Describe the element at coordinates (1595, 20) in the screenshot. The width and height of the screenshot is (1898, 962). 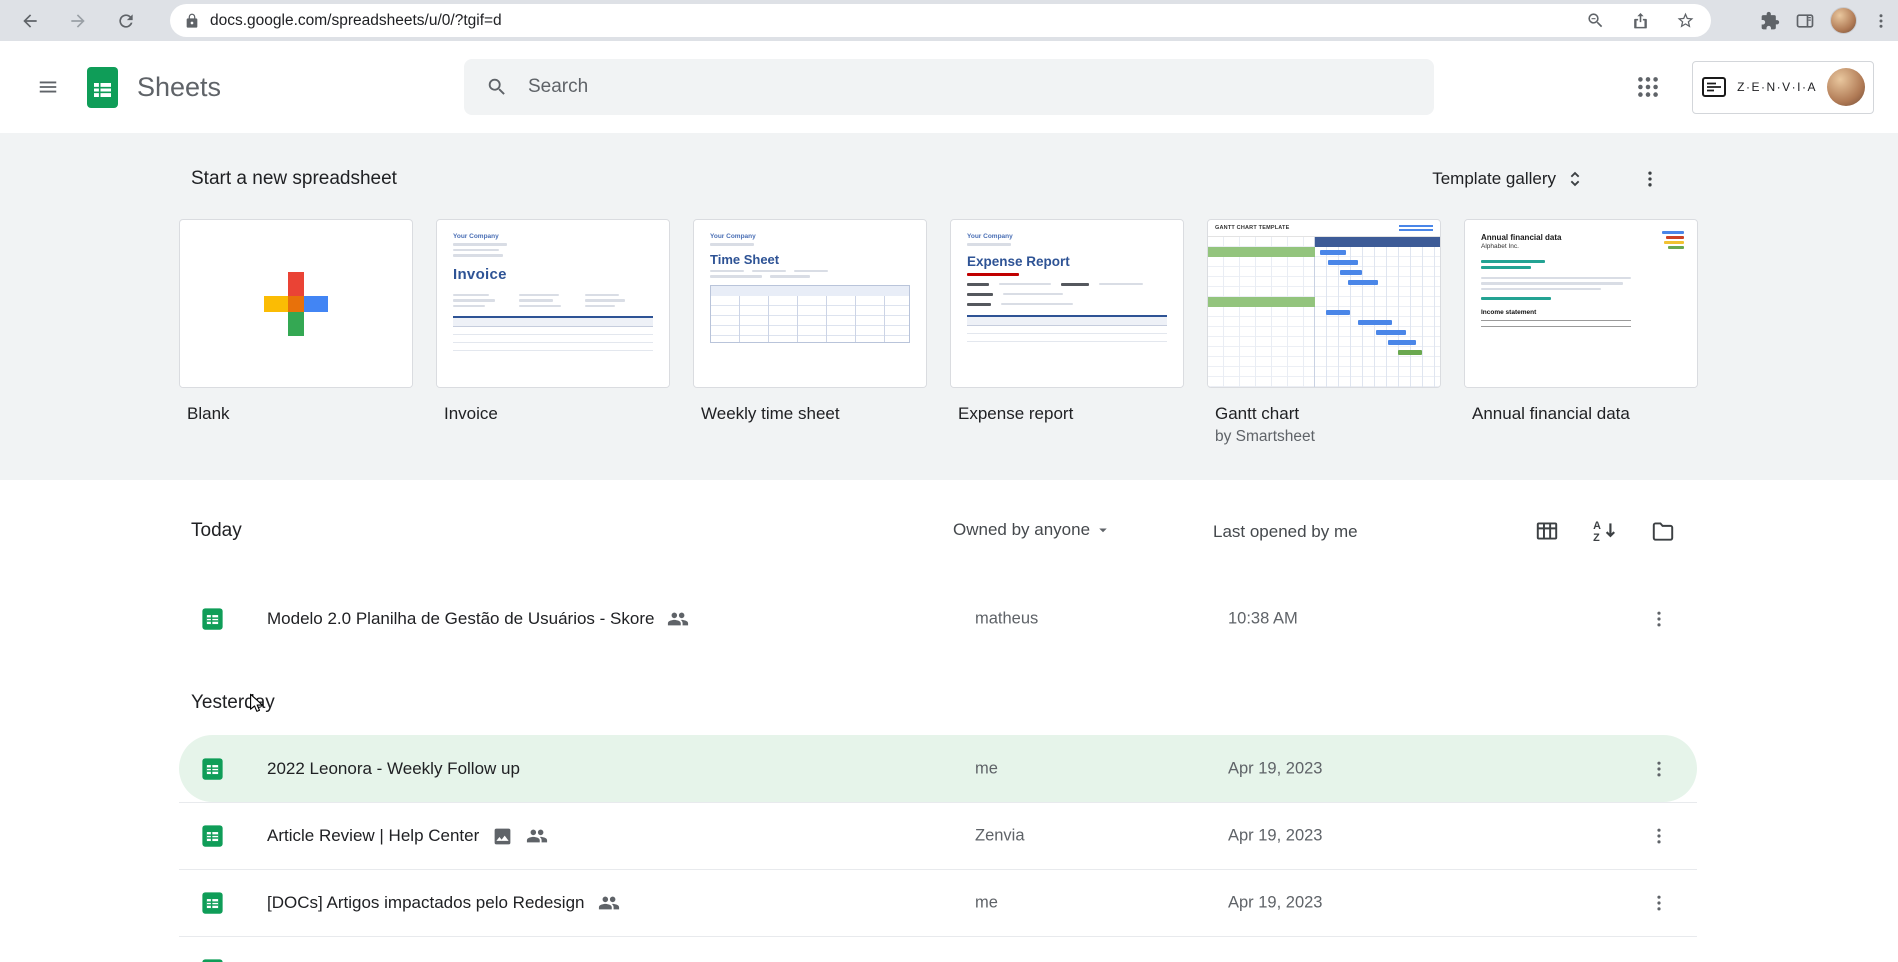
I see `zoom-icon` at that location.